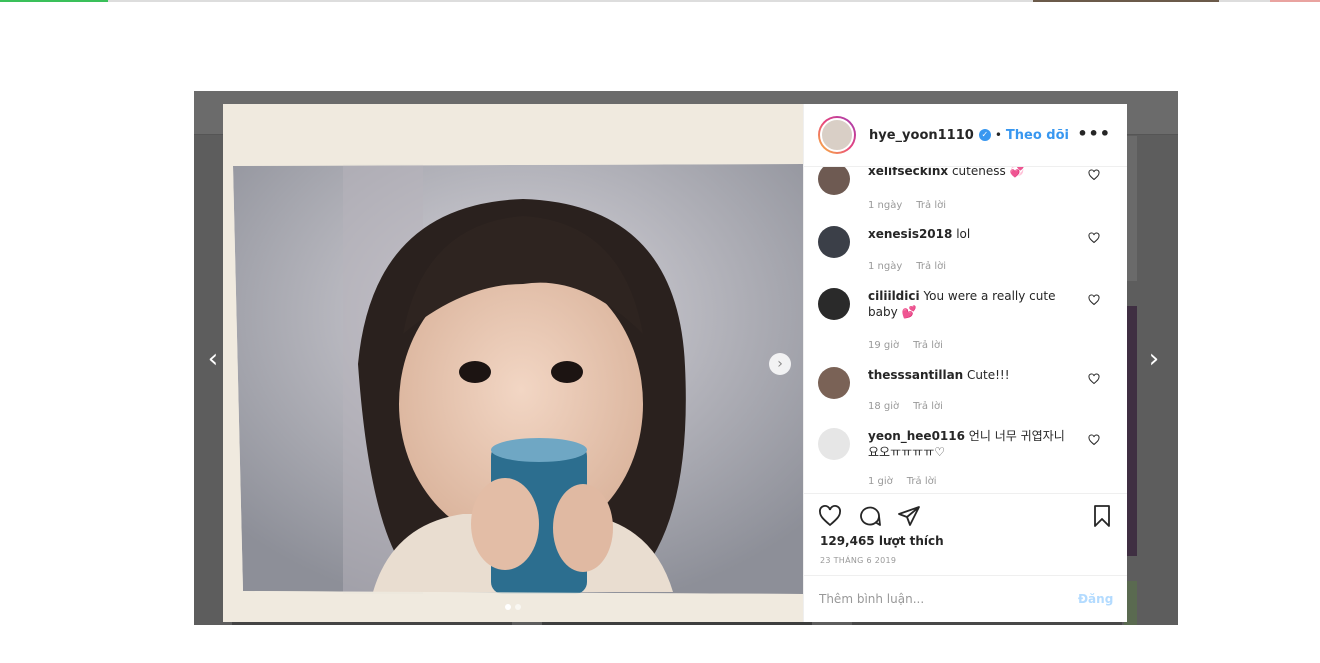 The width and height of the screenshot is (1320, 663). I want to click on commenter-username: ciliildici, so click(894, 296).